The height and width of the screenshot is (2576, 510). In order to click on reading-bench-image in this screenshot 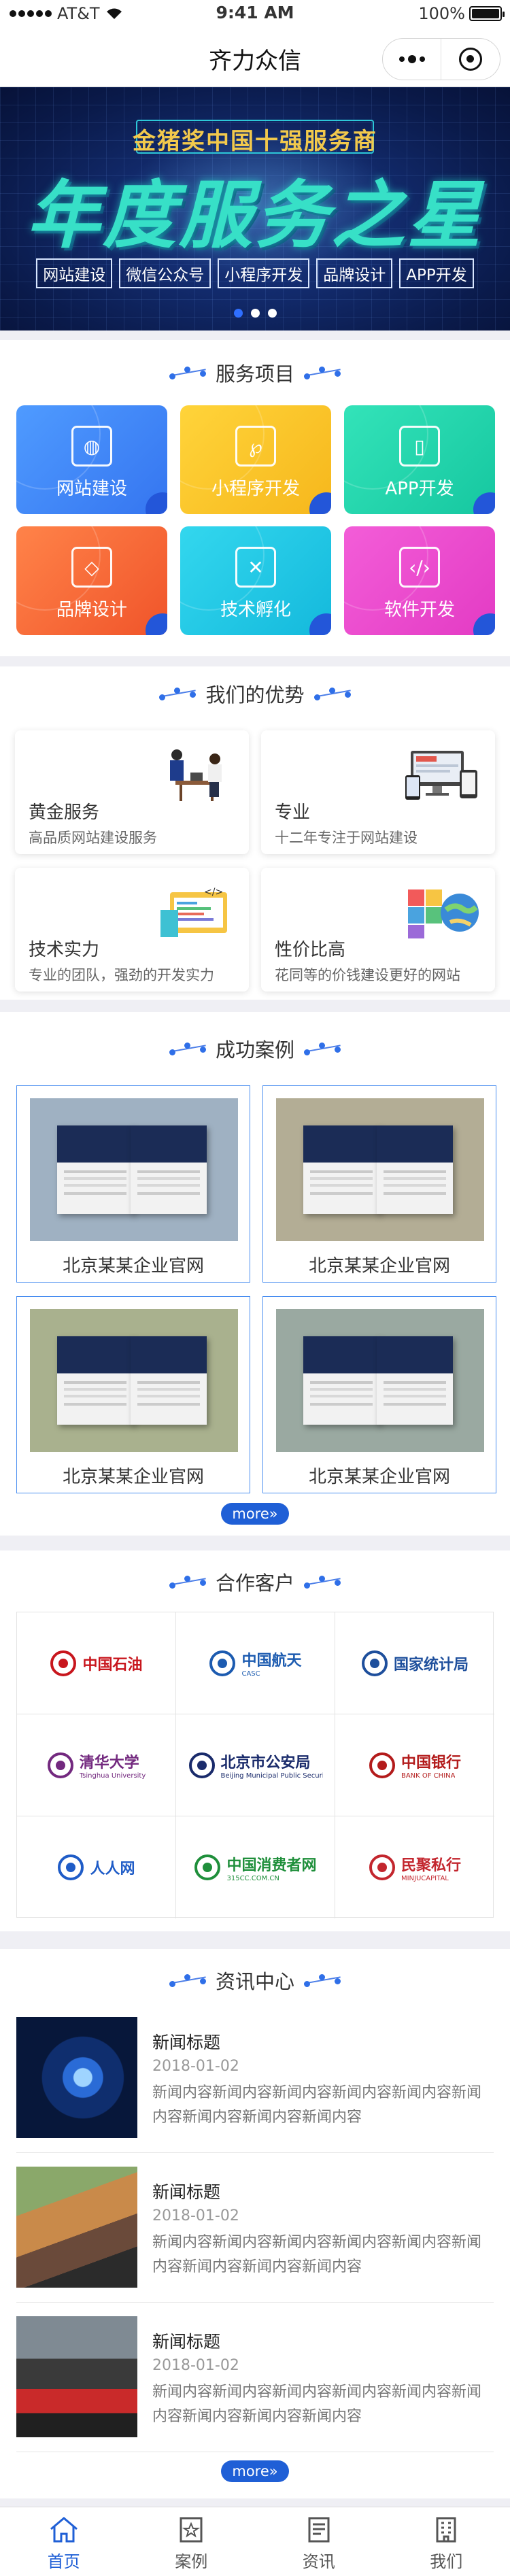, I will do `click(77, 2227)`.